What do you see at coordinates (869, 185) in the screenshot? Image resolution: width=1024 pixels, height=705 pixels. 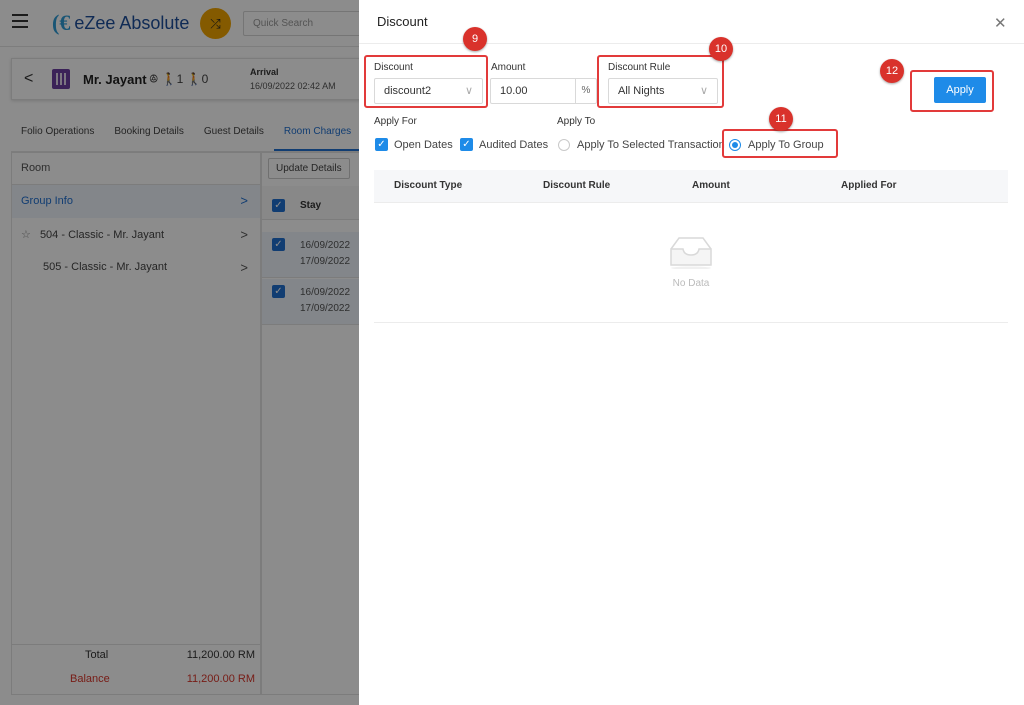 I see `col-applied-for: Applied For` at bounding box center [869, 185].